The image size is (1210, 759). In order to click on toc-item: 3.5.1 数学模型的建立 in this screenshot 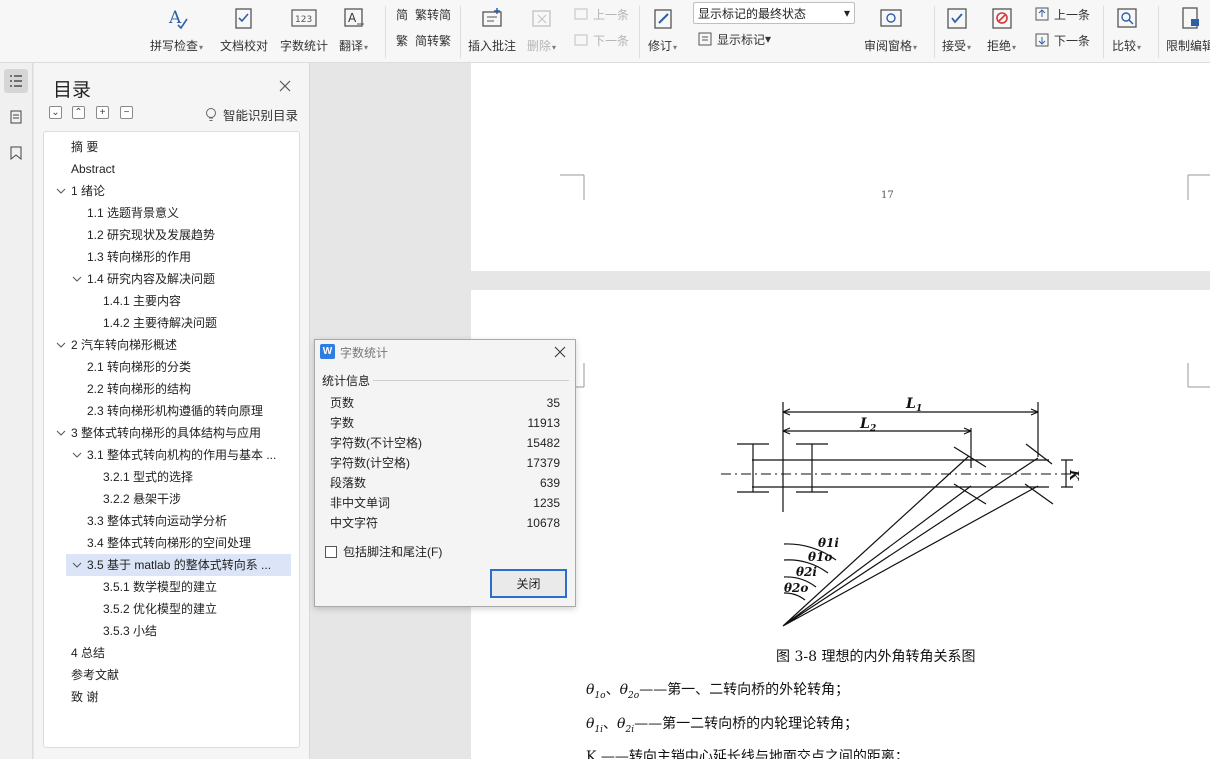, I will do `click(197, 587)`.